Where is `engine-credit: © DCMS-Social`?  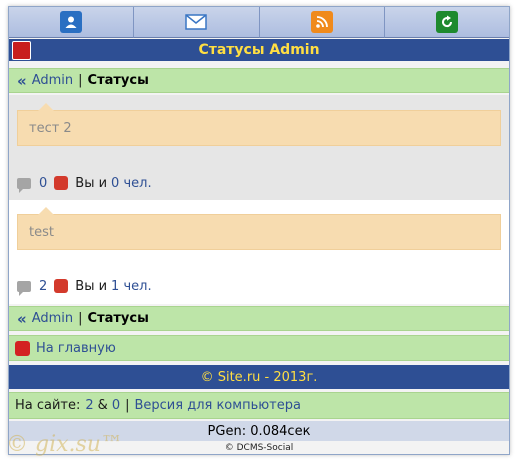
engine-credit: © DCMS-Social is located at coordinates (259, 447).